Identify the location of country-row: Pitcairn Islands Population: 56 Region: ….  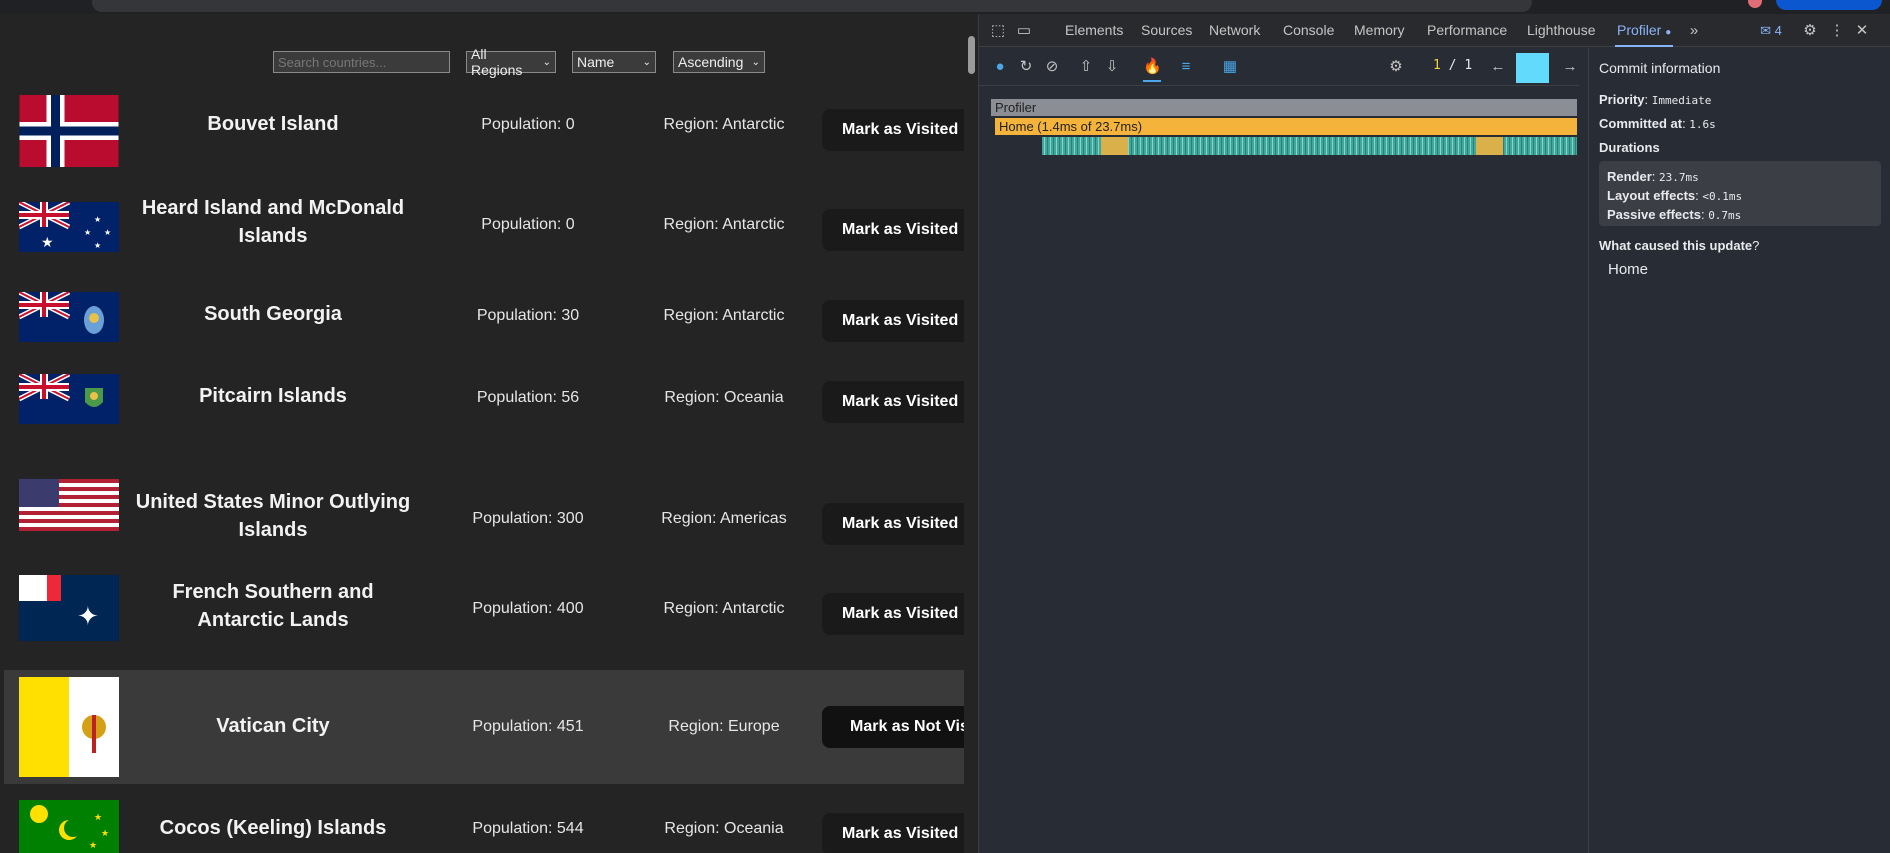
(491, 397).